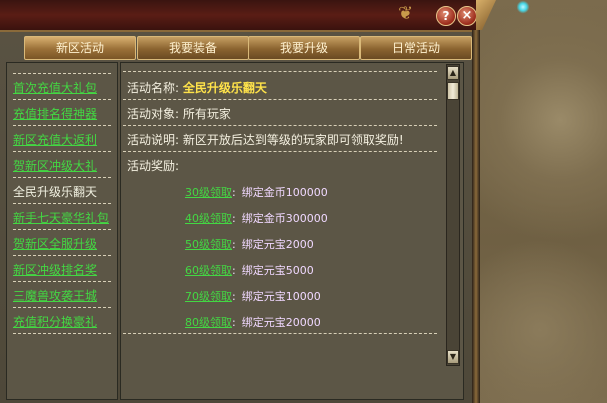  Describe the element at coordinates (446, 16) in the screenshot. I see `help-button: ?` at that location.